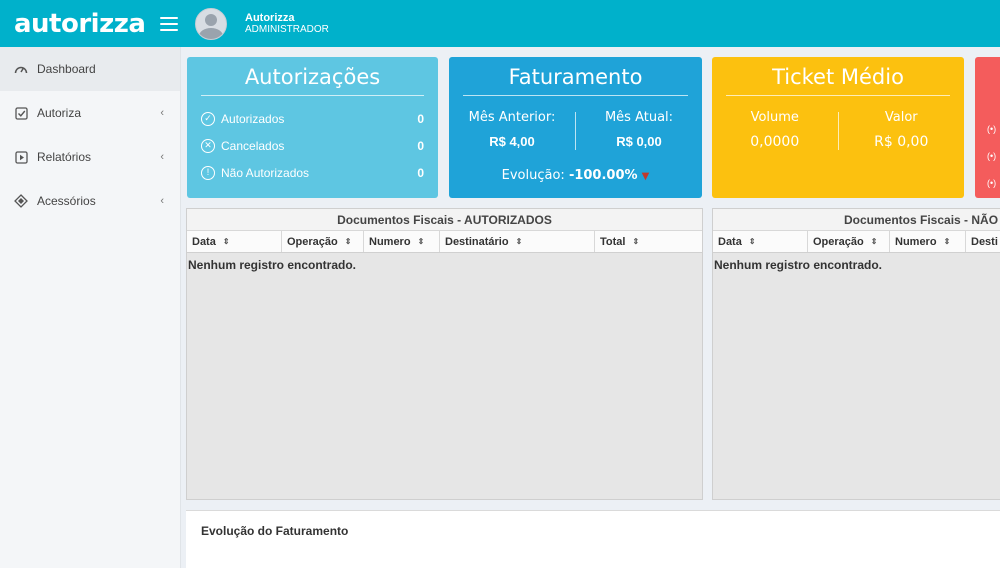  What do you see at coordinates (275, 531) in the screenshot?
I see `panel-title: Evolução do Faturamento` at bounding box center [275, 531].